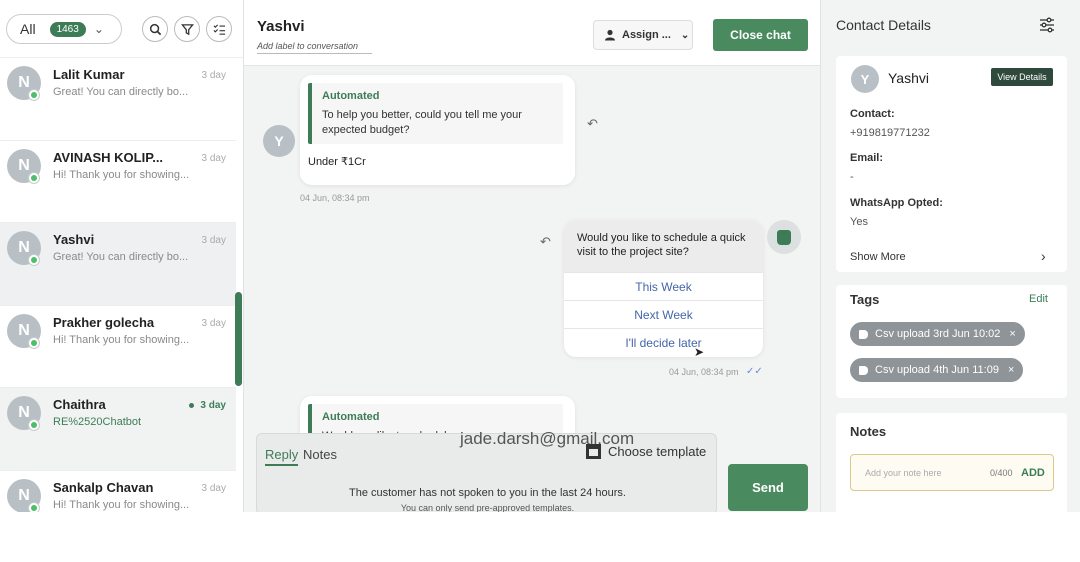 The image size is (1080, 562). I want to click on quick-reply-option: Next Week, so click(663, 314).